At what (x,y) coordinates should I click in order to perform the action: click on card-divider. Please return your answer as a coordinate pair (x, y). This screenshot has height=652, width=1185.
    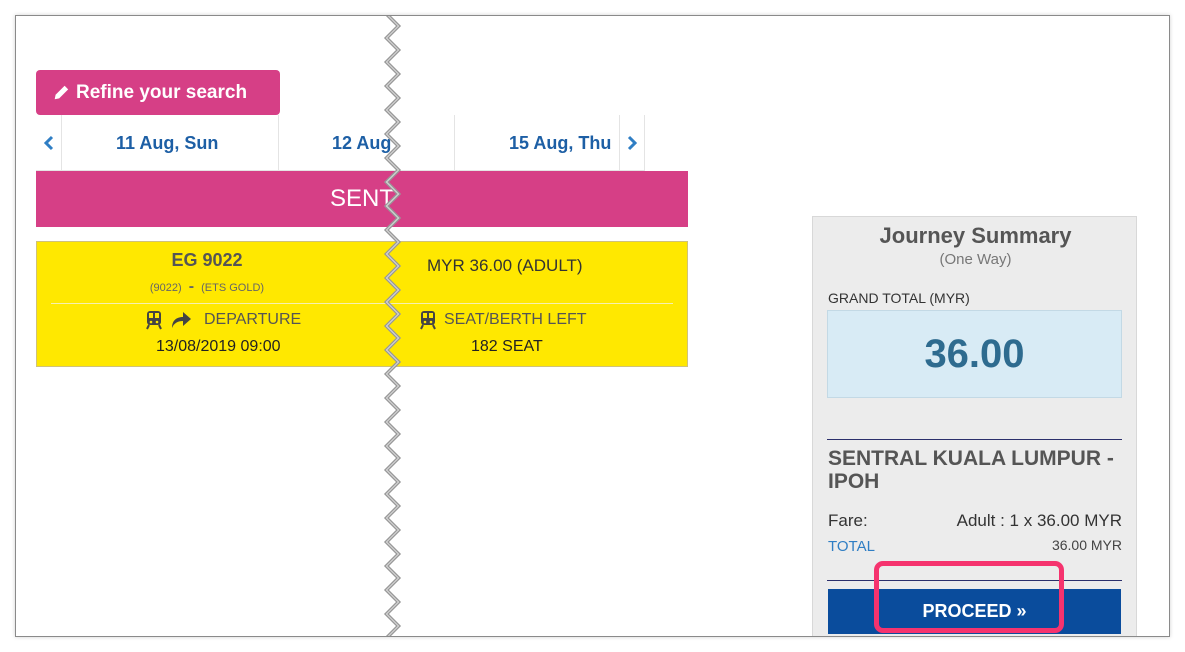
    Looking at the image, I should click on (362, 303).